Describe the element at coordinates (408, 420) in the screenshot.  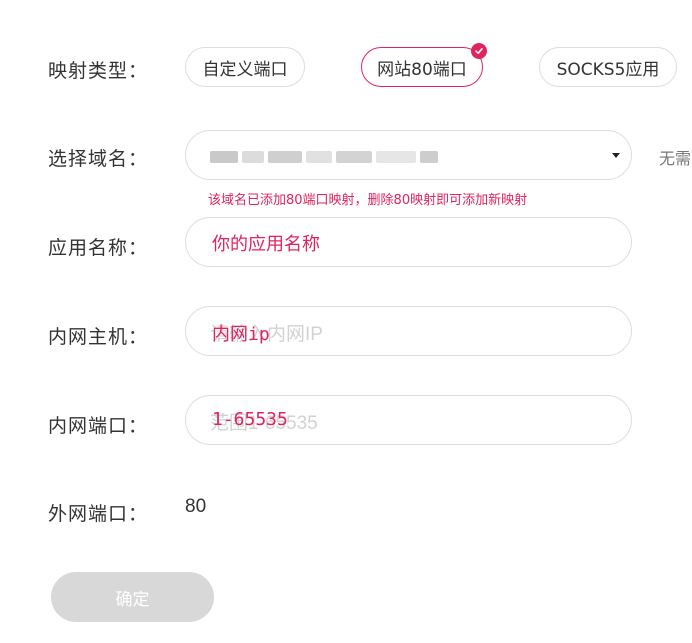
I see `internal-port-input: 范围1-65535 1-65535` at that location.